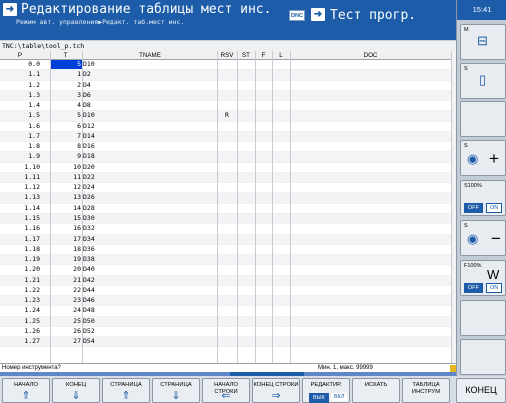 The width and height of the screenshot is (506, 403). I want to click on table-row: 1.11 11 D22, so click(228, 178).